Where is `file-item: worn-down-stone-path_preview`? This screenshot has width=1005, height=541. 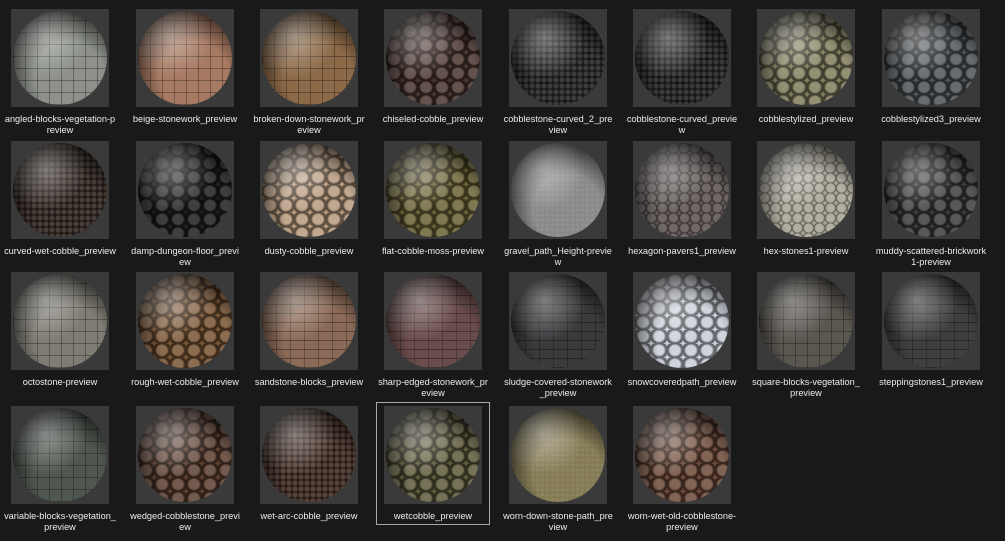 file-item: worn-down-stone-path_preview is located at coordinates (558, 467).